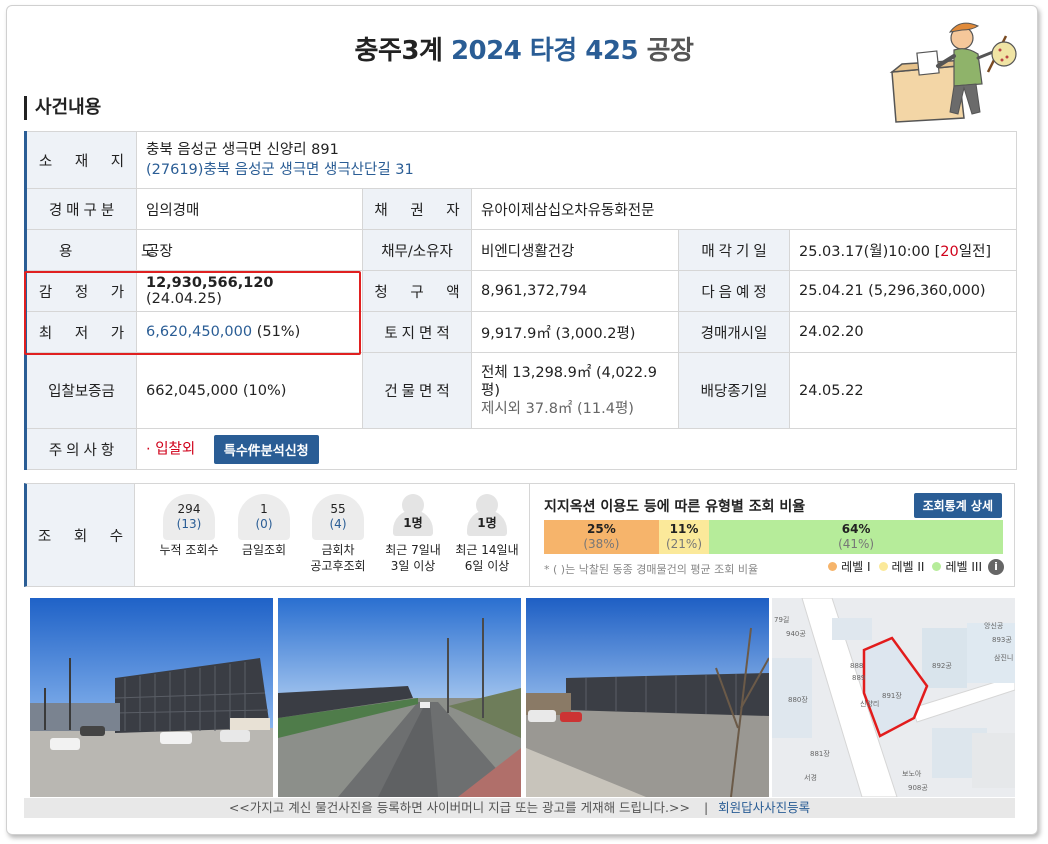 This screenshot has width=1048, height=844. What do you see at coordinates (856, 567) in the screenshot?
I see `legend-level1: 레벨 I` at bounding box center [856, 567].